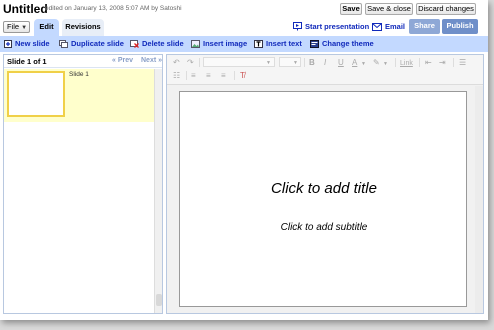 The image size is (494, 330). I want to click on italic-icon: I, so click(325, 63).